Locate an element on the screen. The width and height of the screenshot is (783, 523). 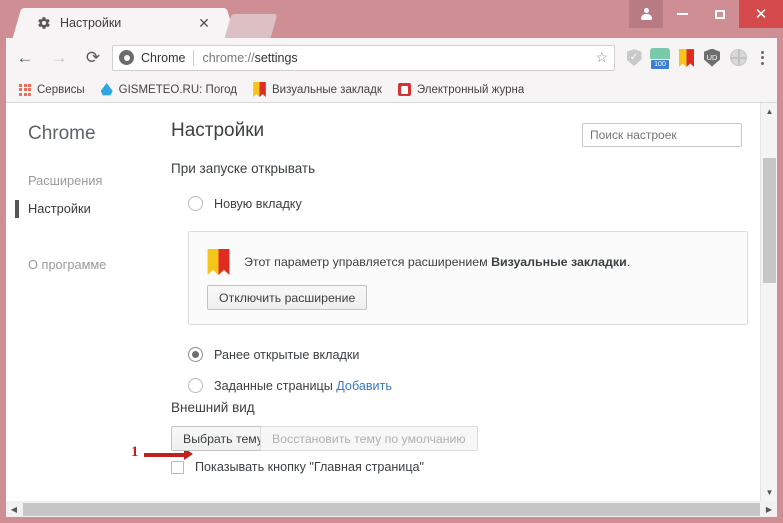
shield-check-icon: ✓ is located at coordinates (634, 58).